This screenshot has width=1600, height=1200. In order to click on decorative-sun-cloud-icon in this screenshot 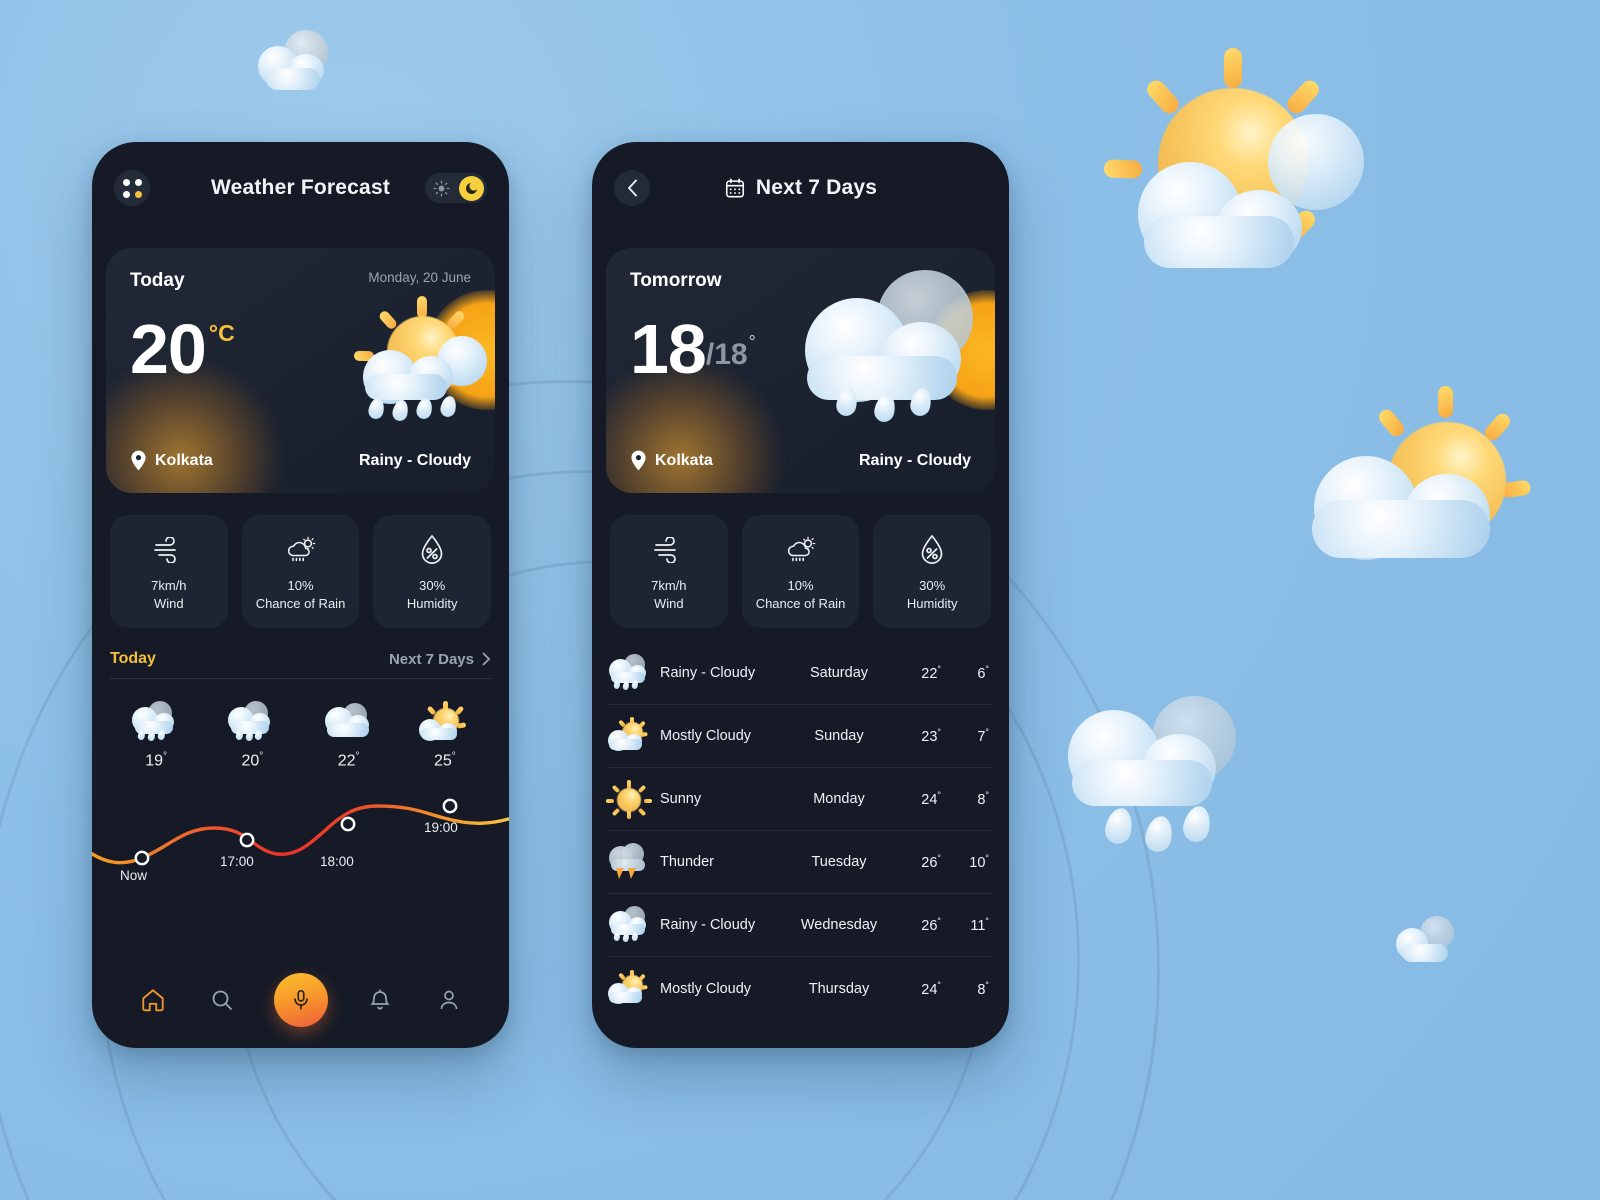, I will do `click(1235, 165)`.